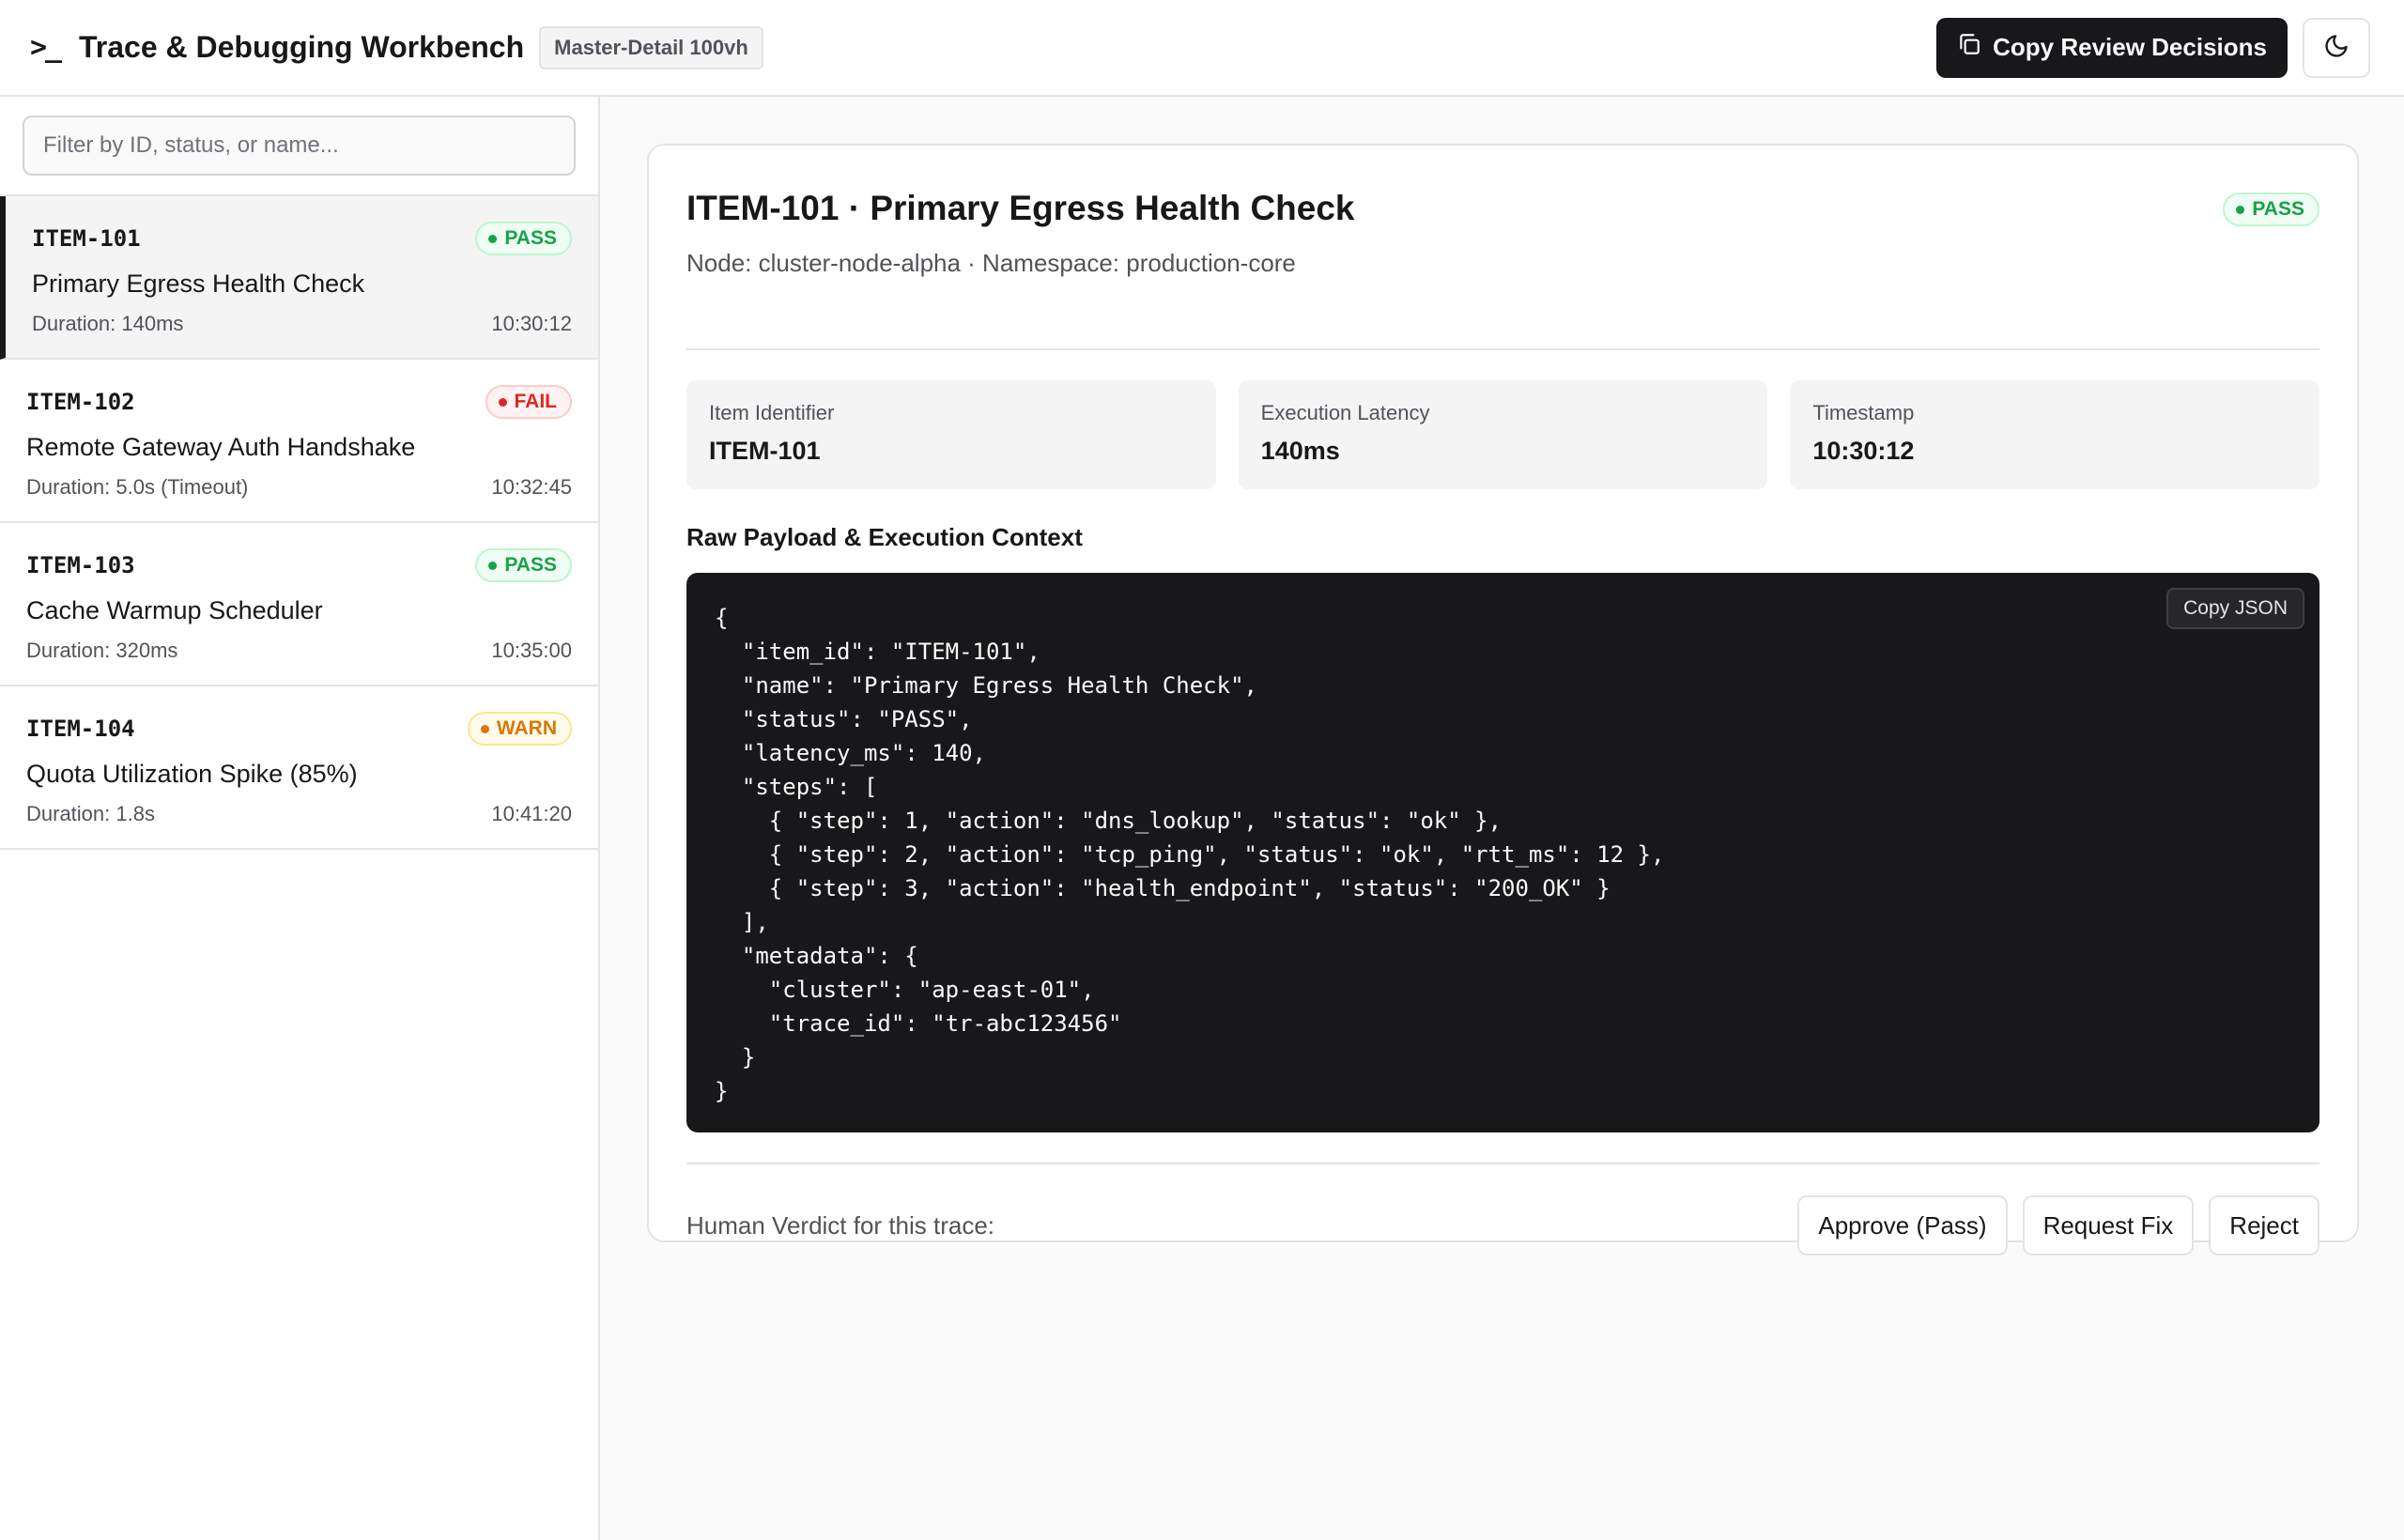  What do you see at coordinates (2130, 47) in the screenshot?
I see `copy-review-decisions-label: Copy Review Decisions` at bounding box center [2130, 47].